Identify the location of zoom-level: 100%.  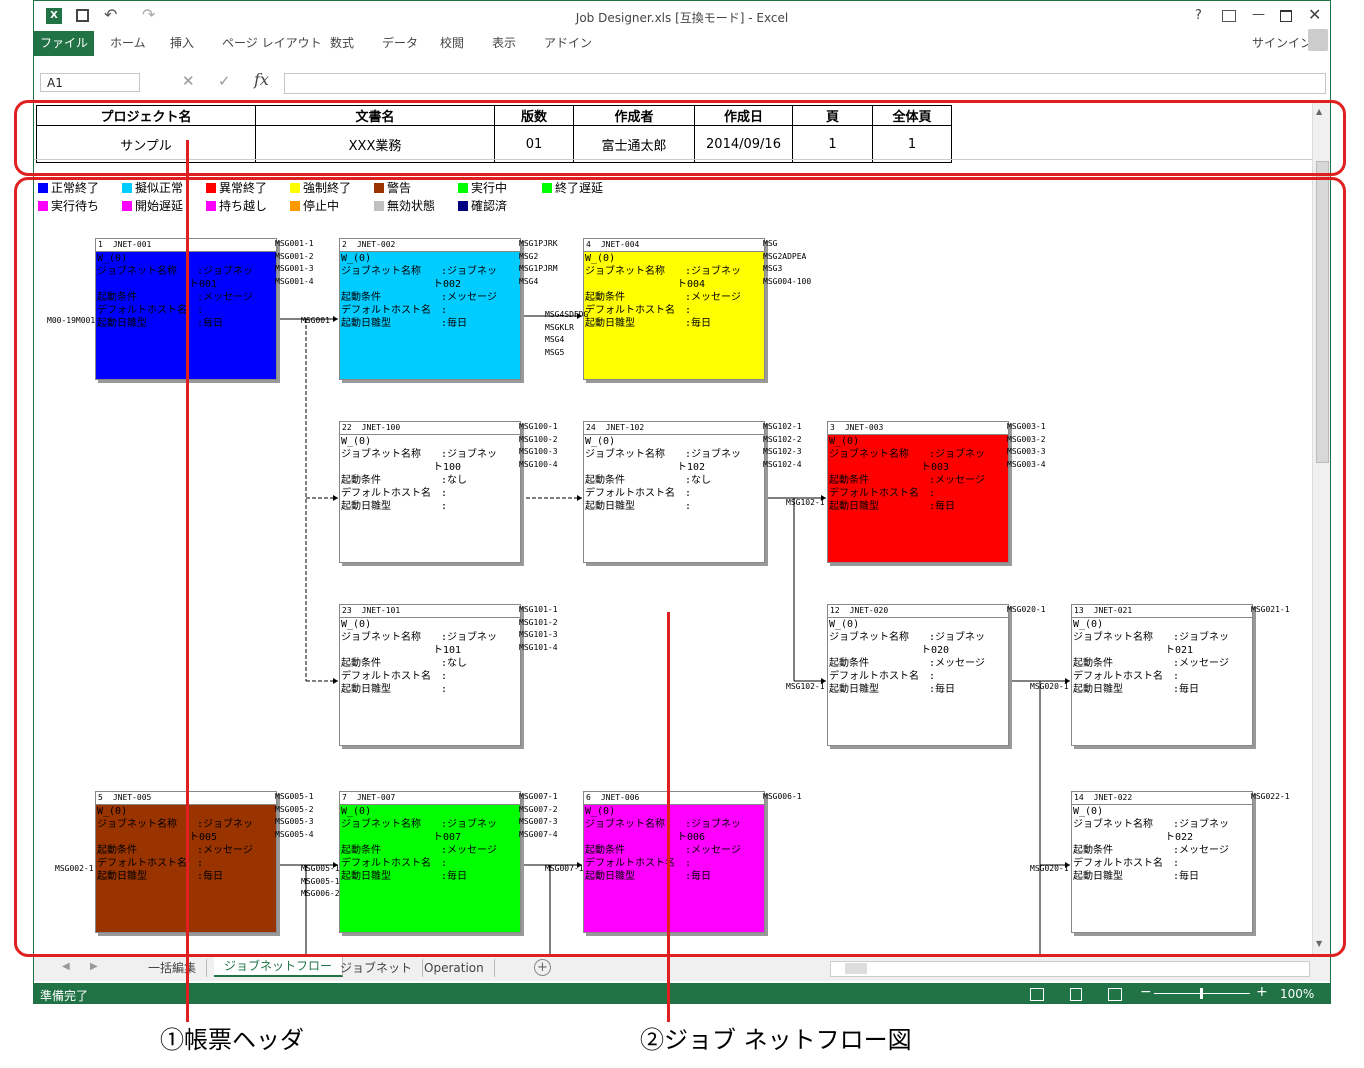
(1297, 994).